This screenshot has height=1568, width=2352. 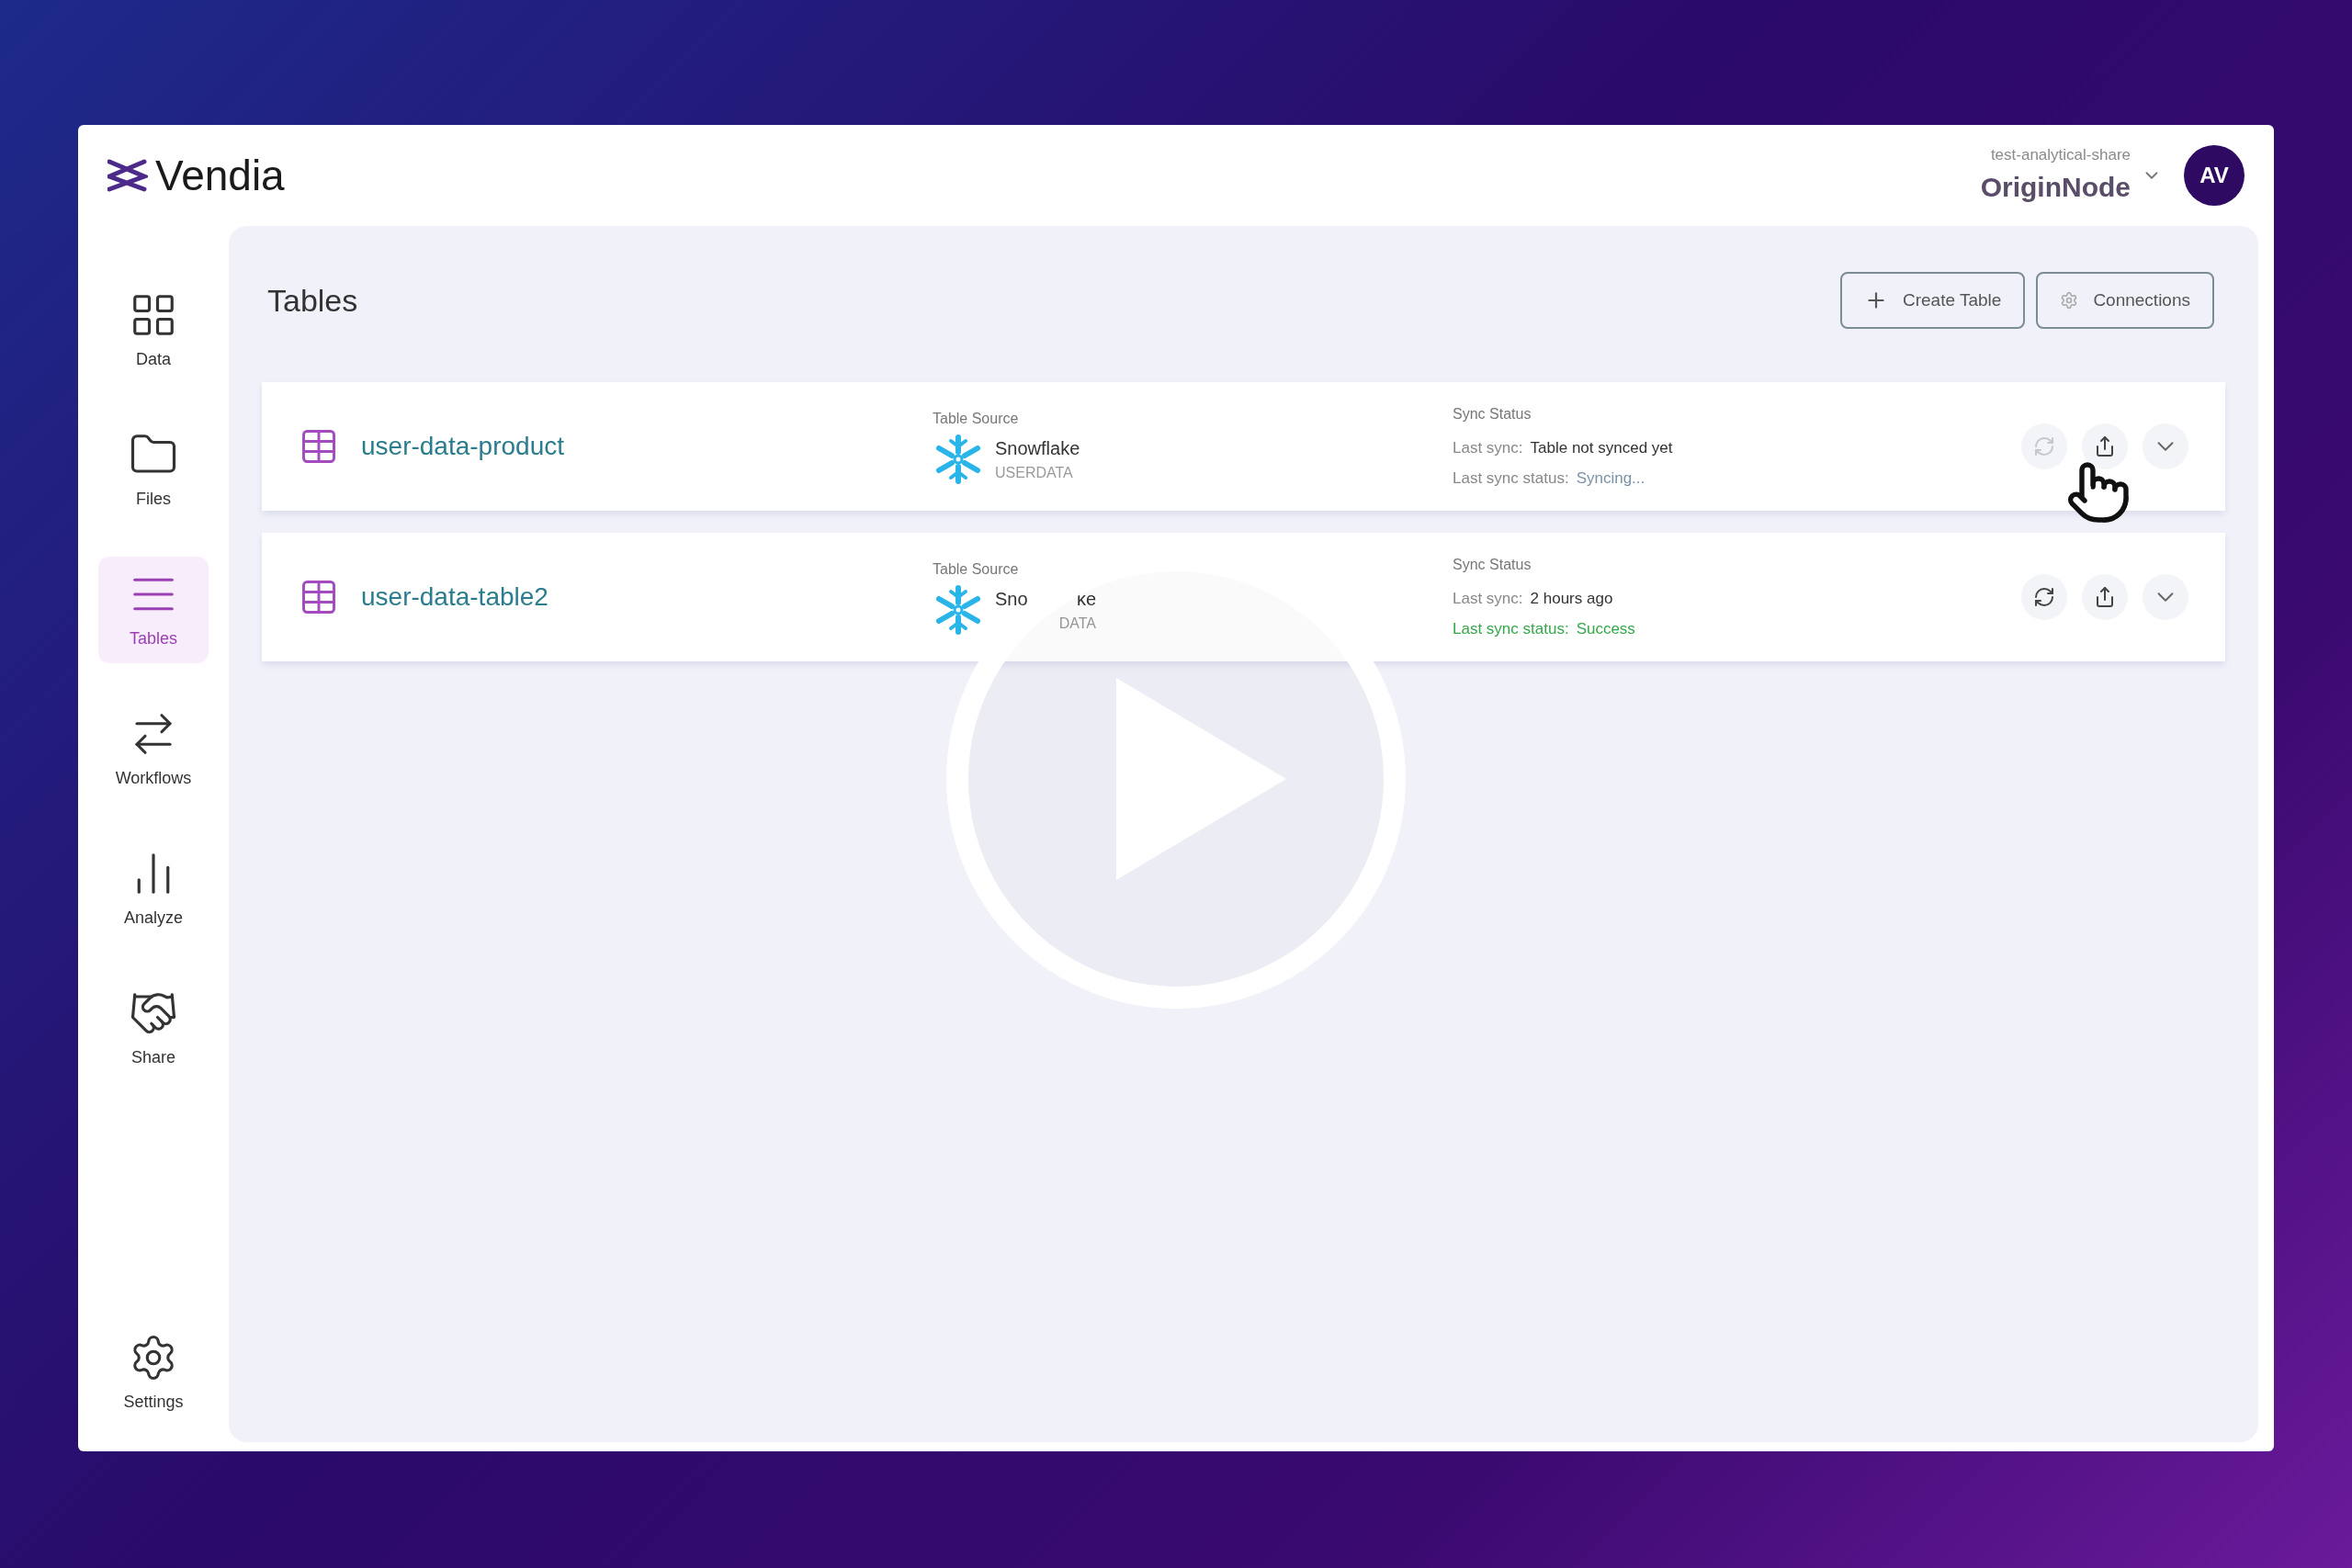 What do you see at coordinates (153, 1029) in the screenshot?
I see `sidebar-item: Share` at bounding box center [153, 1029].